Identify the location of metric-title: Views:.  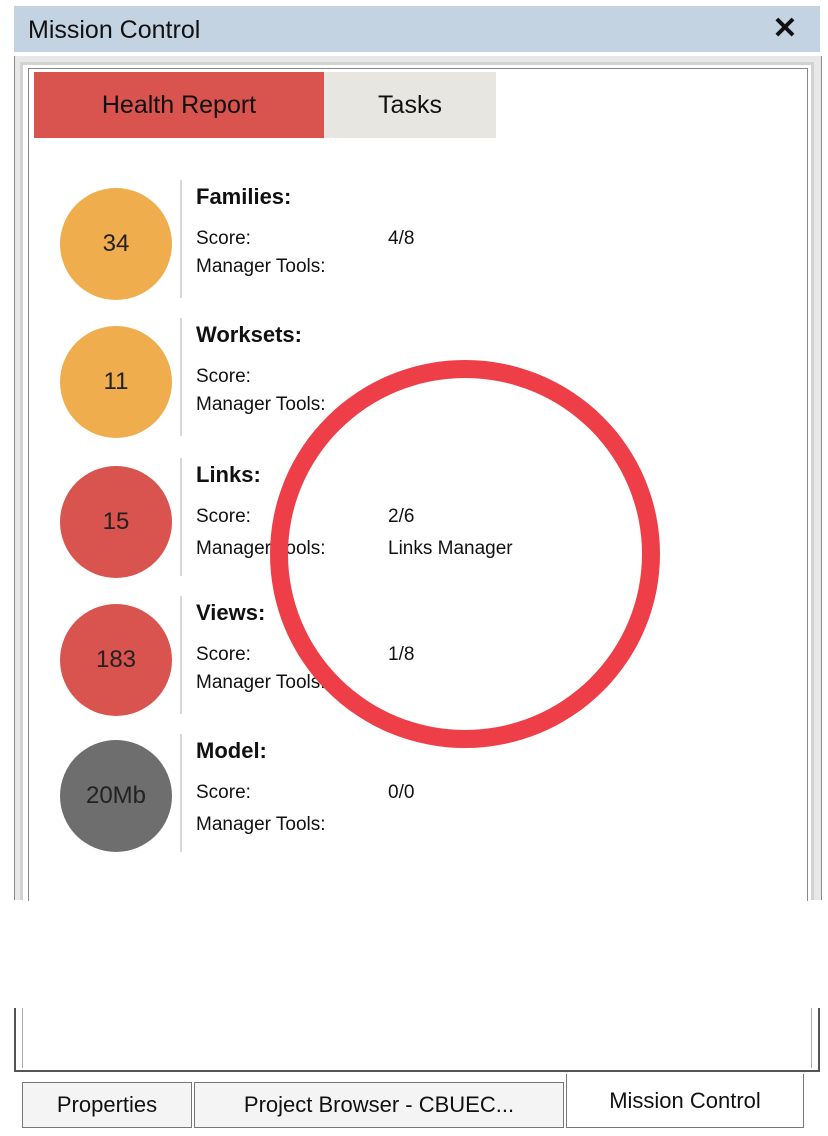
(231, 612).